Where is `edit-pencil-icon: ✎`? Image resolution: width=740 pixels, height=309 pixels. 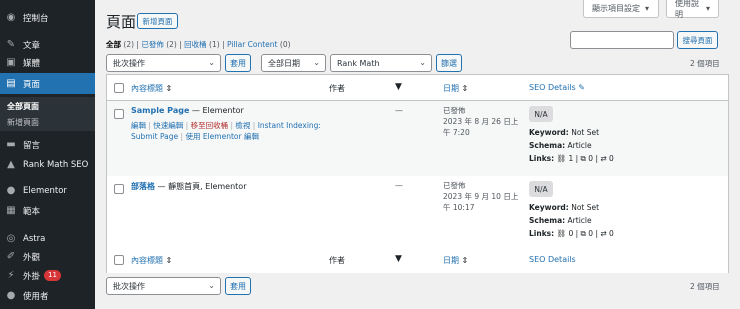 edit-pencil-icon: ✎ is located at coordinates (581, 87).